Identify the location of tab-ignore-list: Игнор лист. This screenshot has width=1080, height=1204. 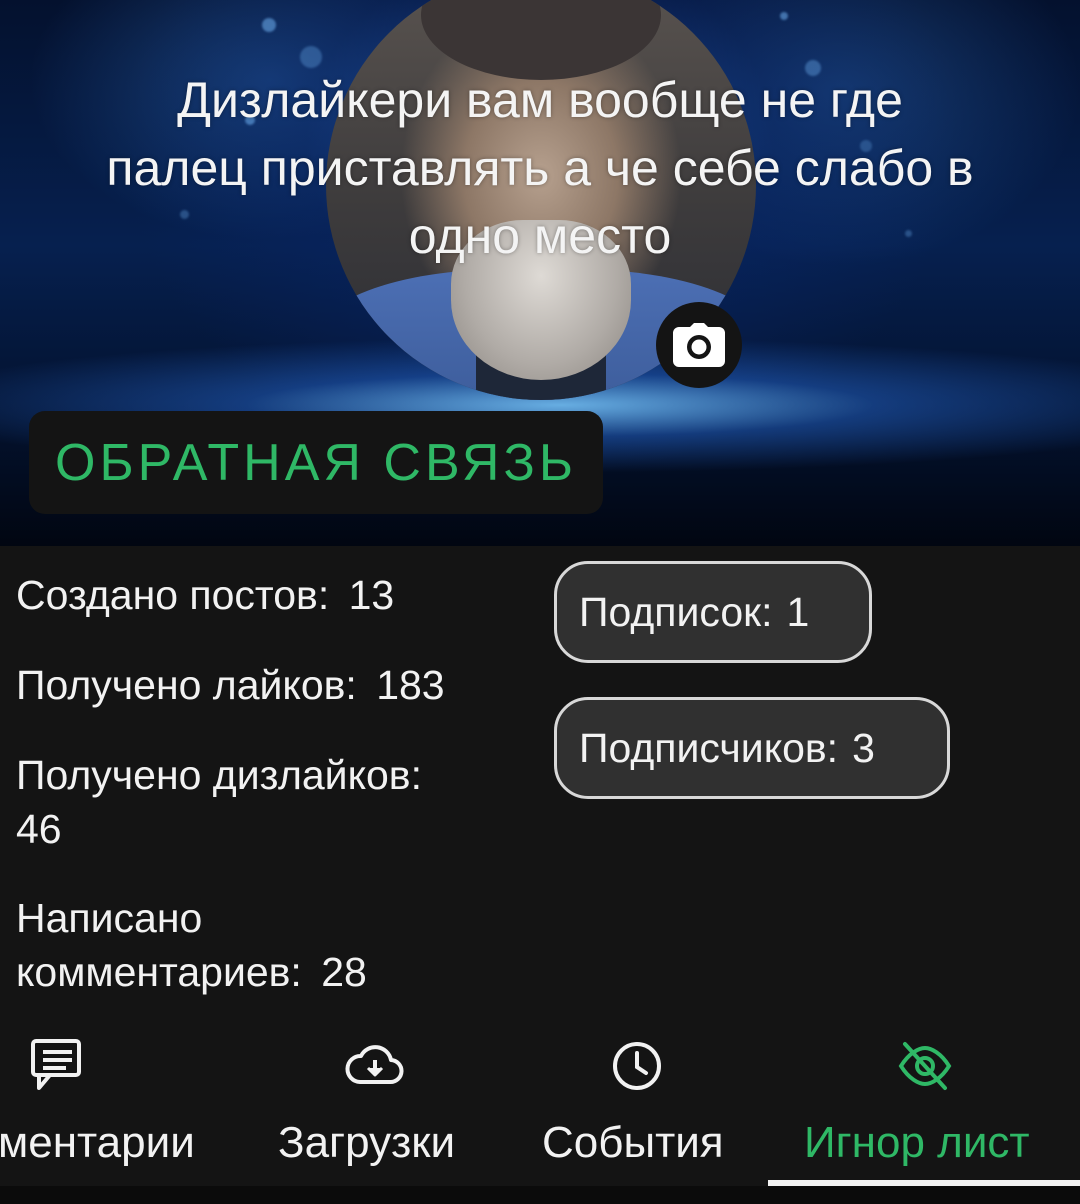
(930, 1107).